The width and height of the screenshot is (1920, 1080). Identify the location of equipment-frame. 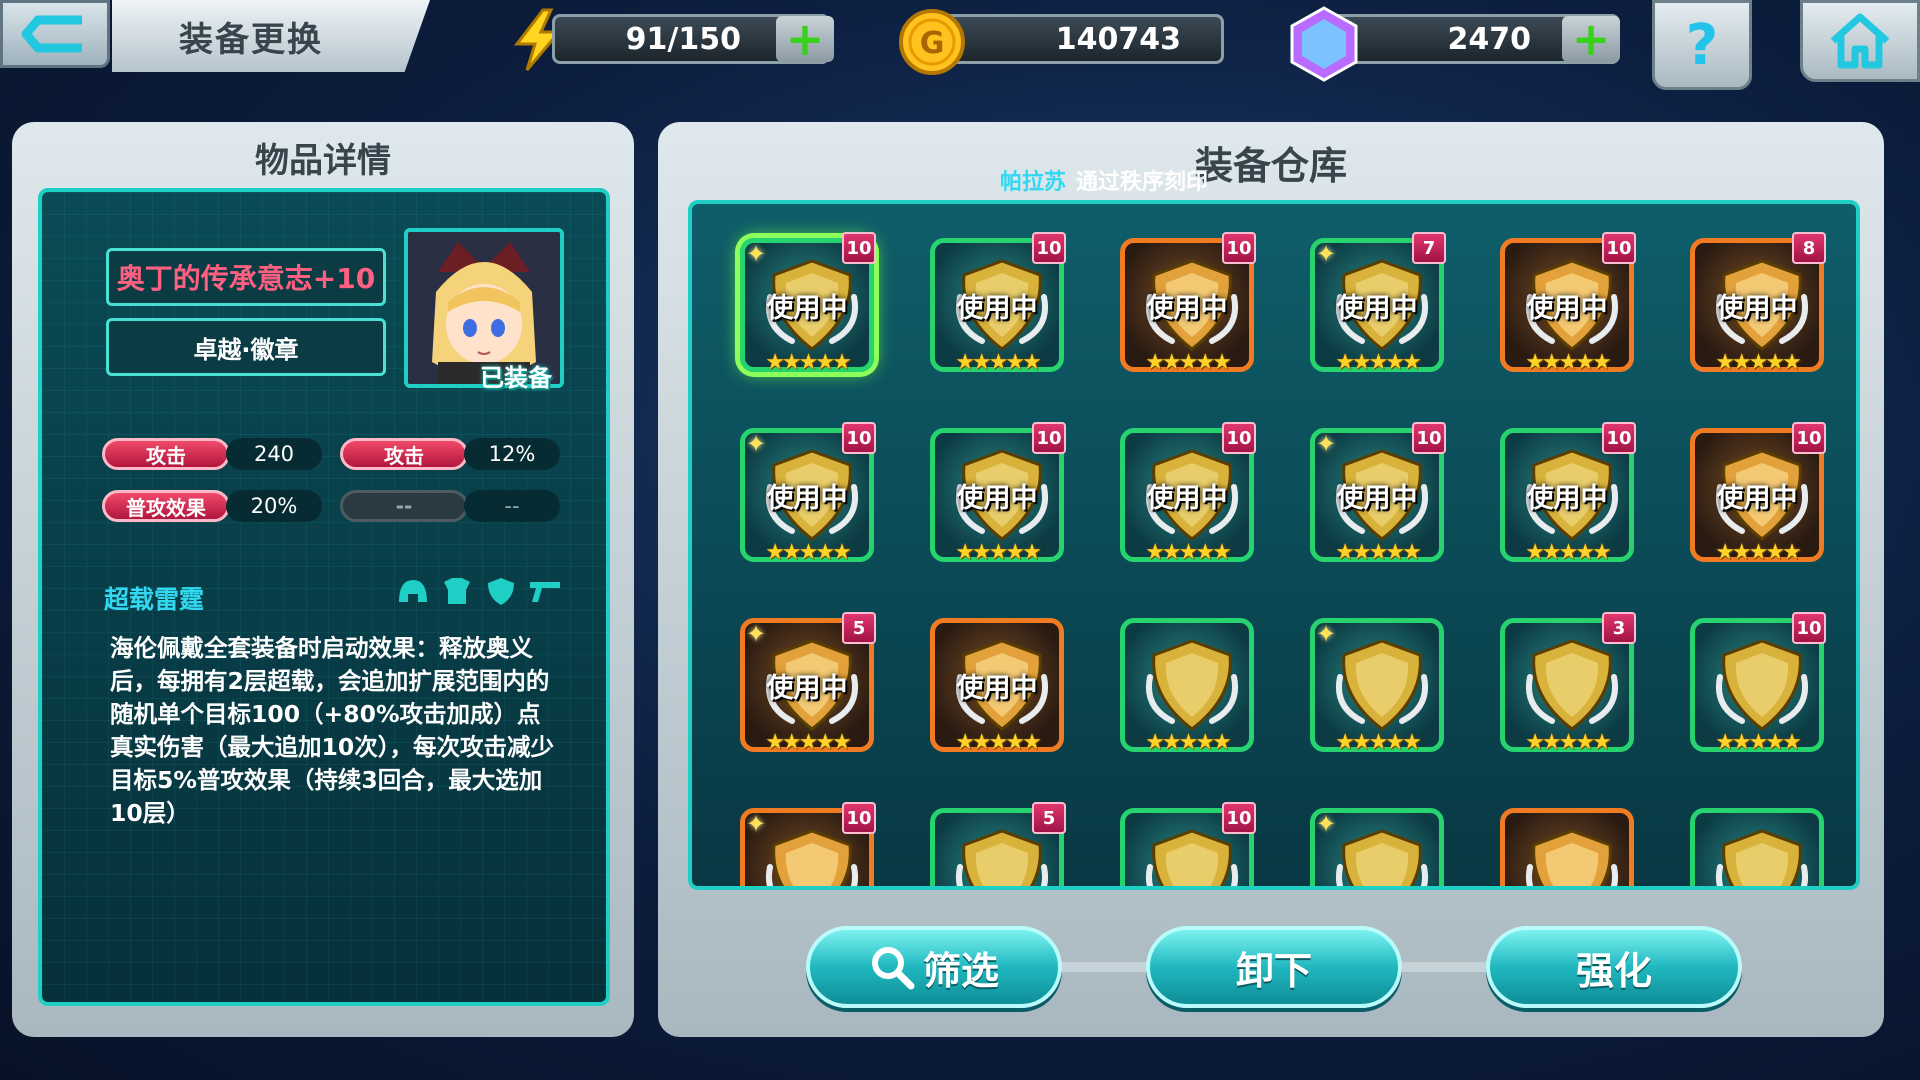
(1567, 847).